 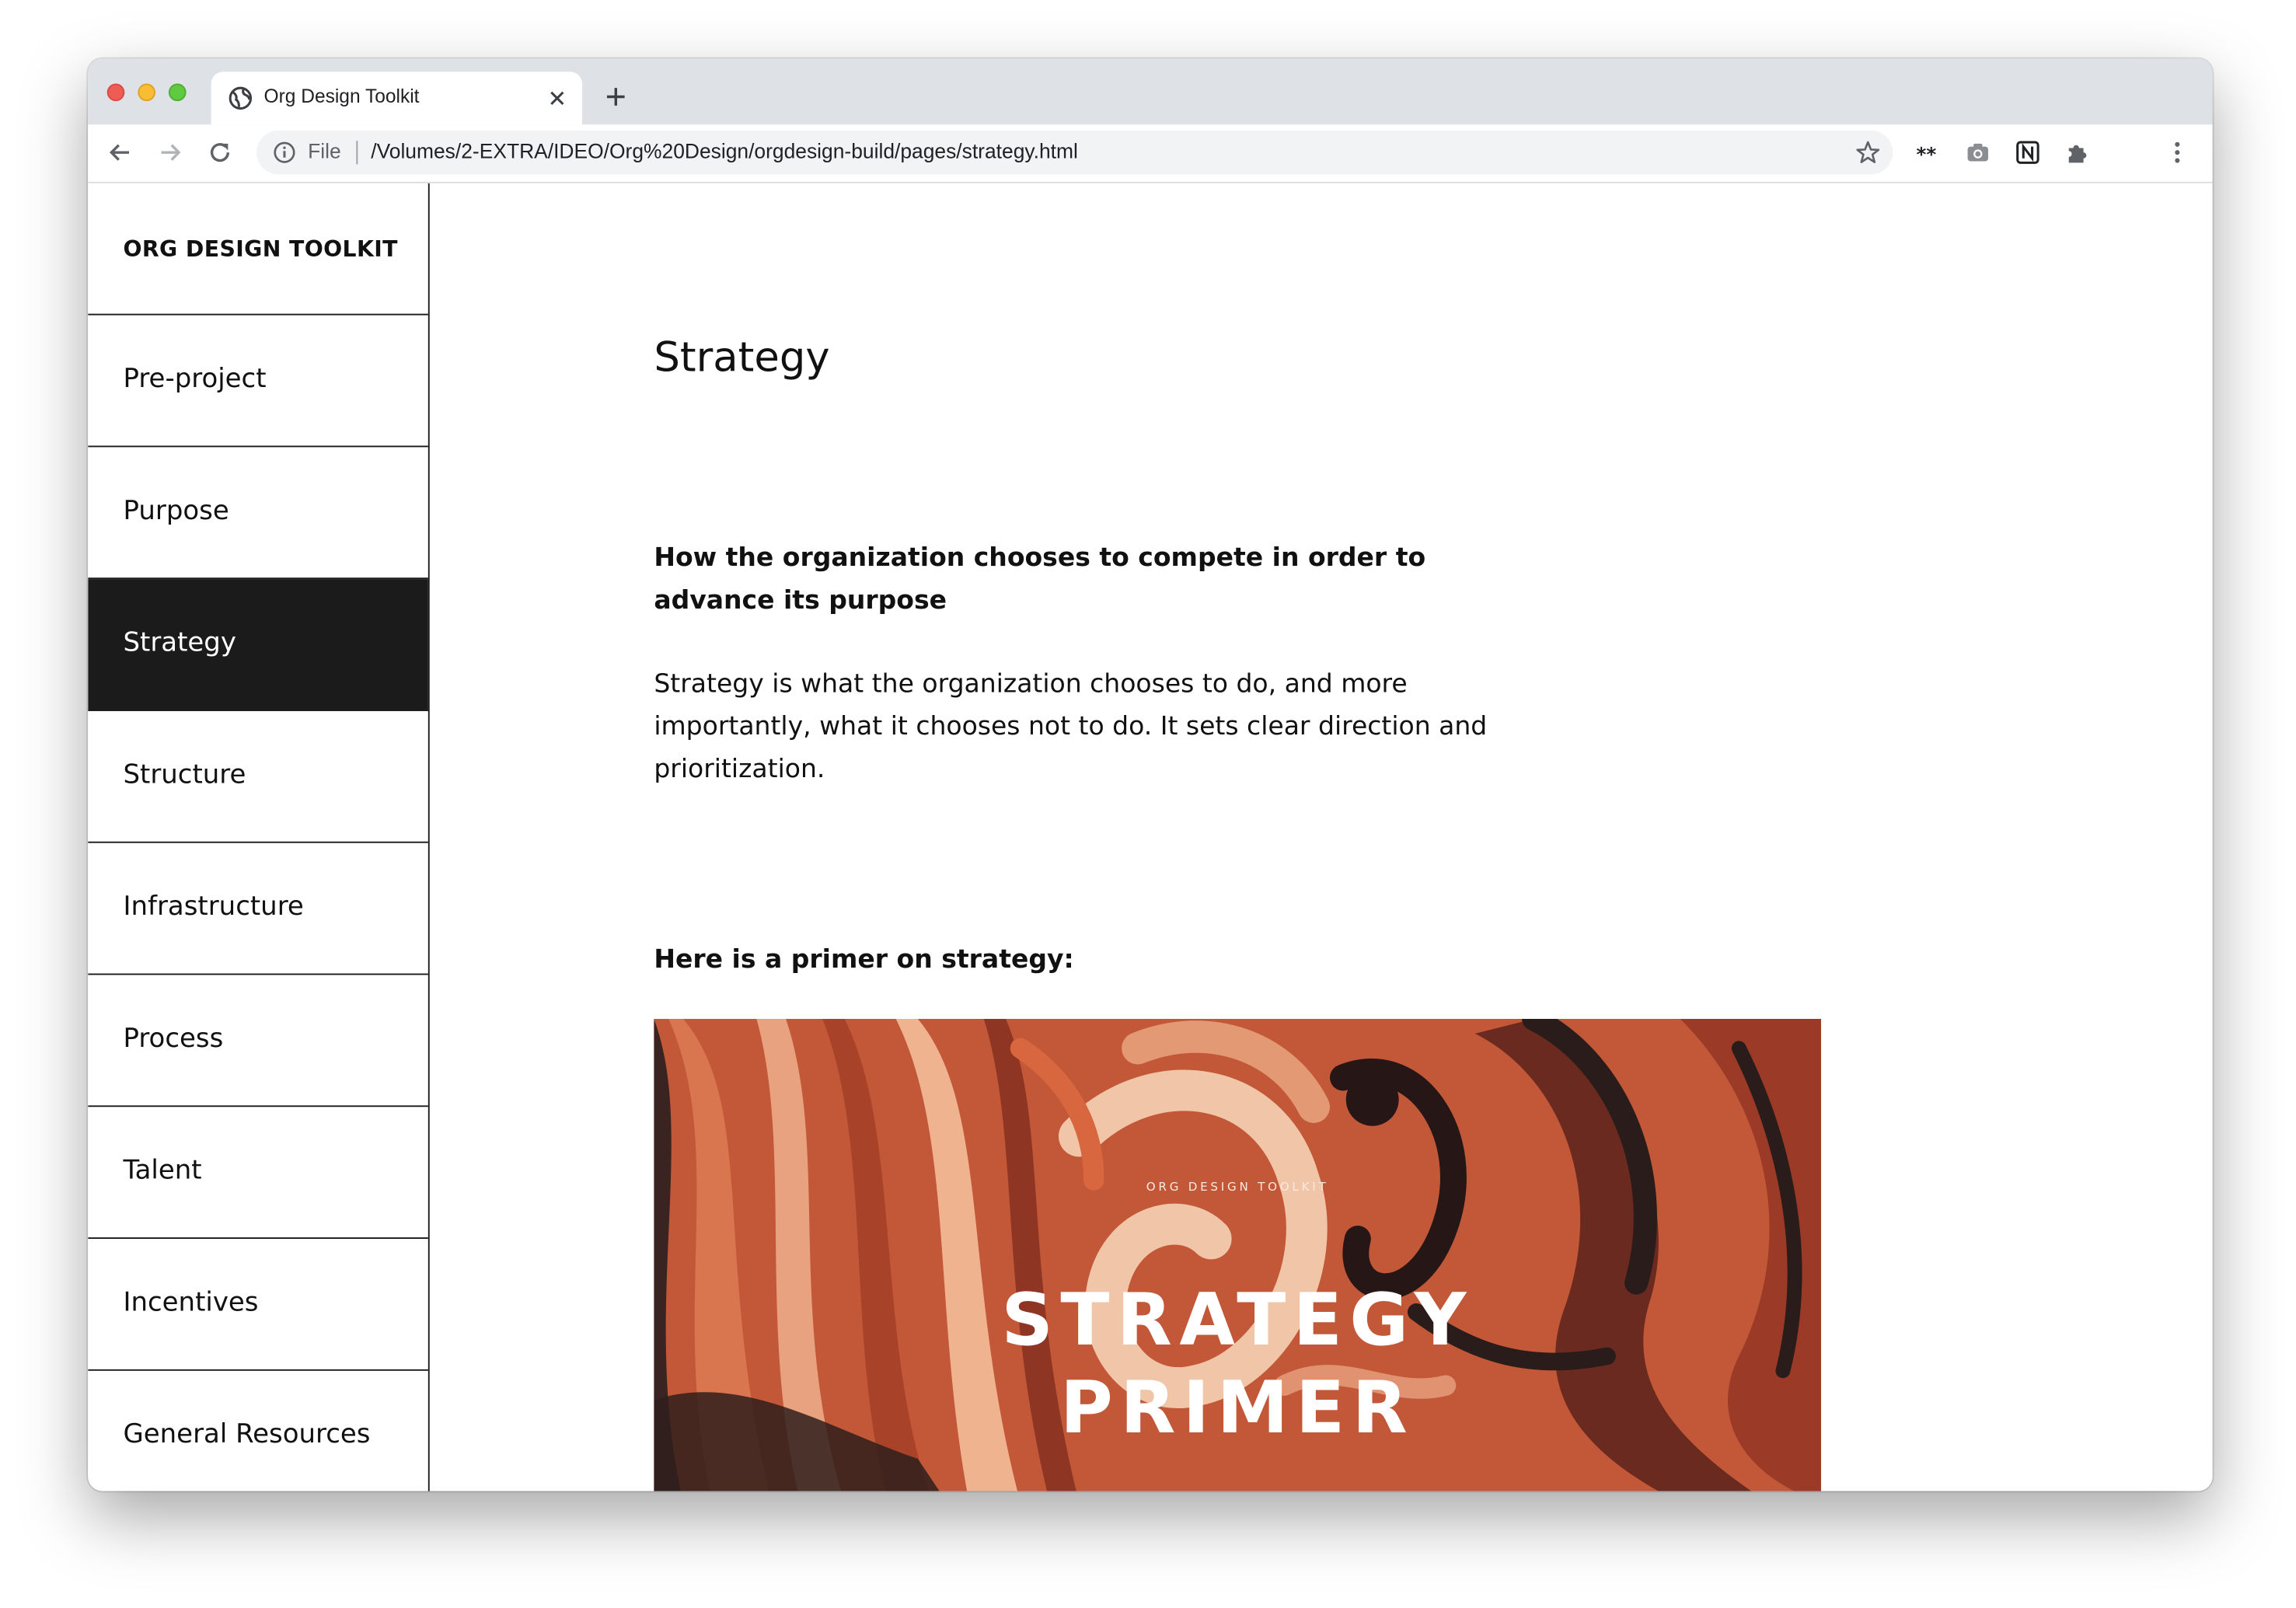 What do you see at coordinates (115, 92) in the screenshot?
I see `close-window-button` at bounding box center [115, 92].